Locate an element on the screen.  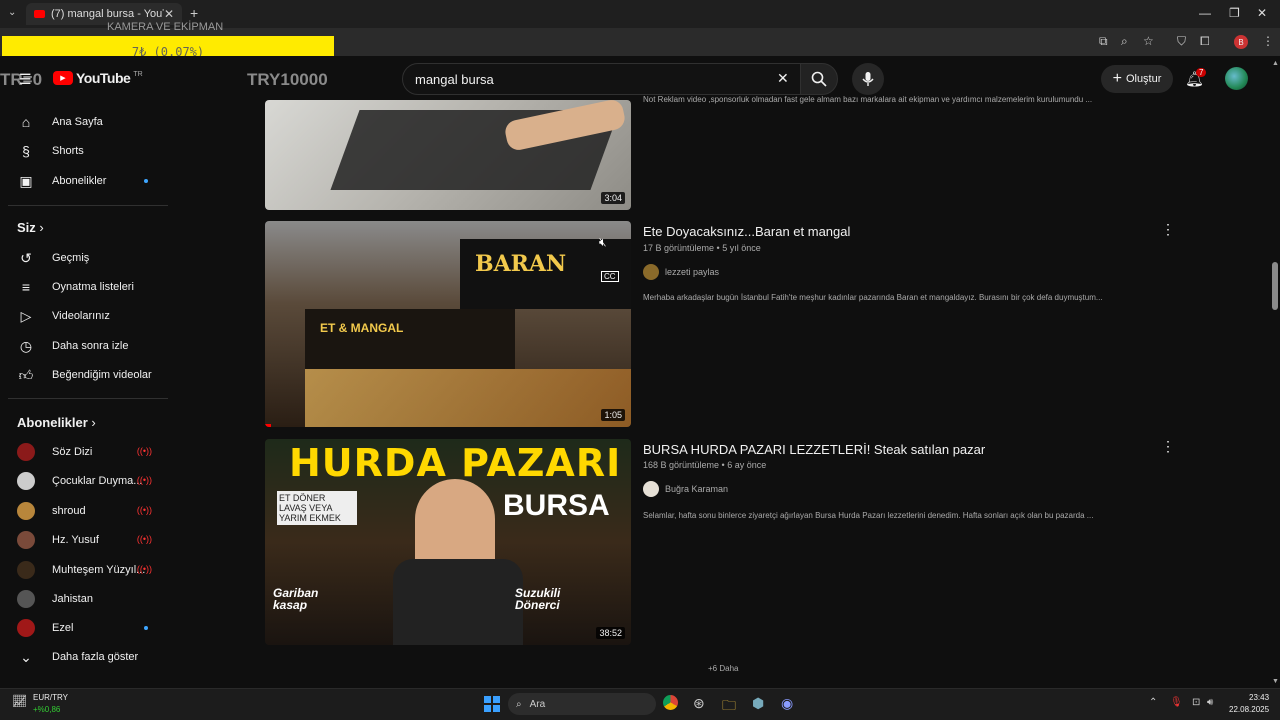
goal-text: TRY10000 is located at coordinates (287, 79).